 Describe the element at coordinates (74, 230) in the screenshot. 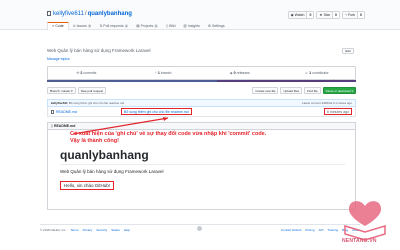

I see `footer-link-terms: Terms` at that location.